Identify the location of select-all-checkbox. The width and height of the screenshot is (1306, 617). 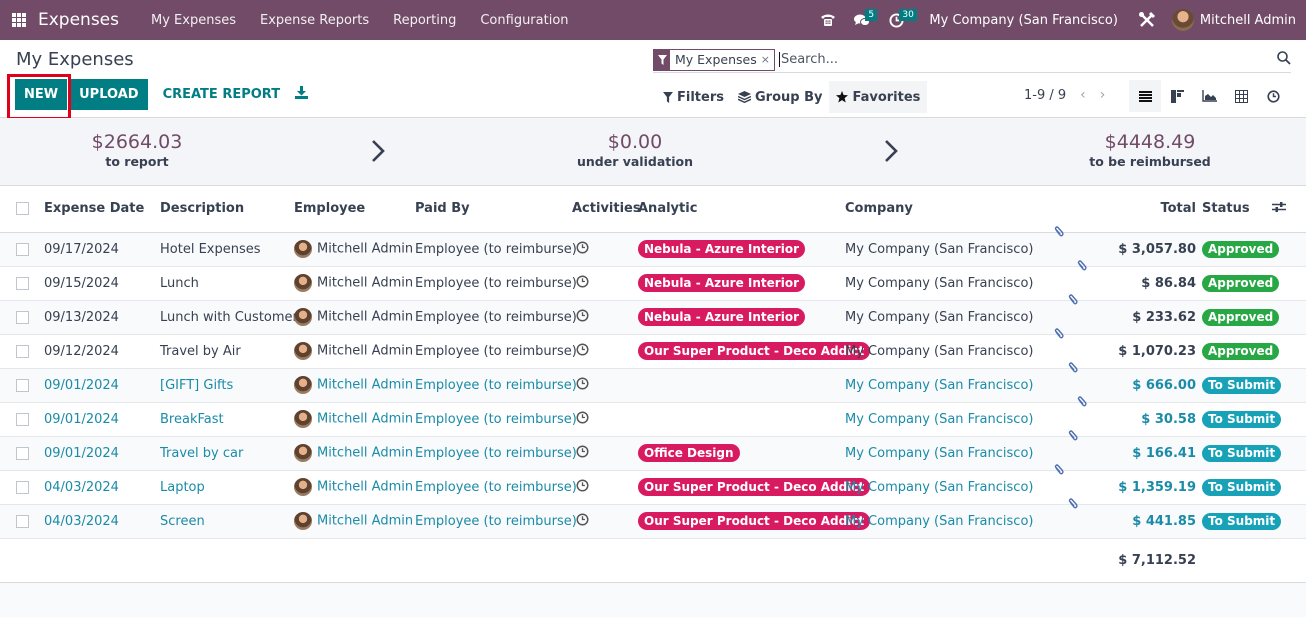
(22, 209).